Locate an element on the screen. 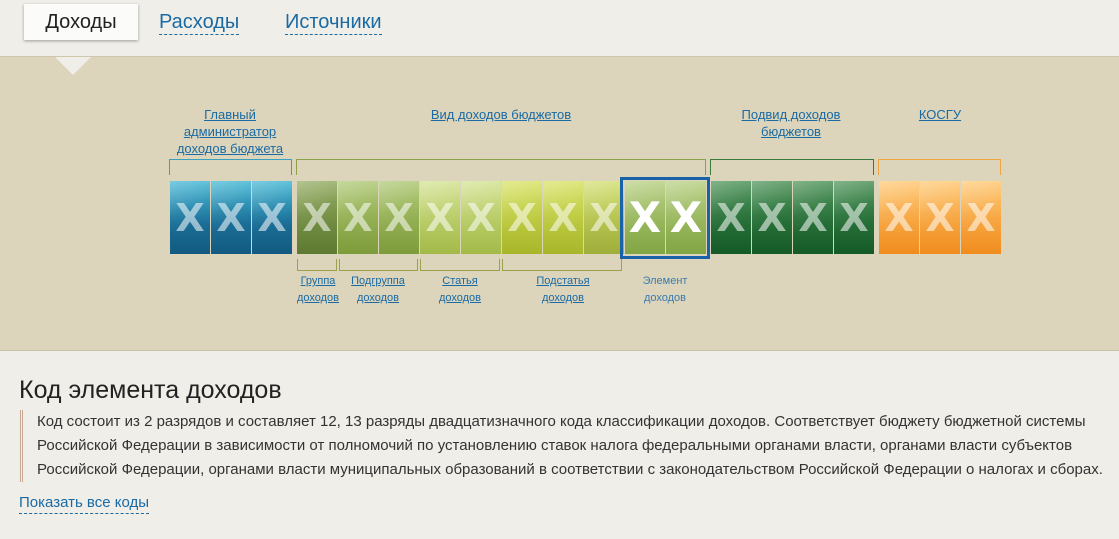  selected-element-frame is located at coordinates (665, 218).